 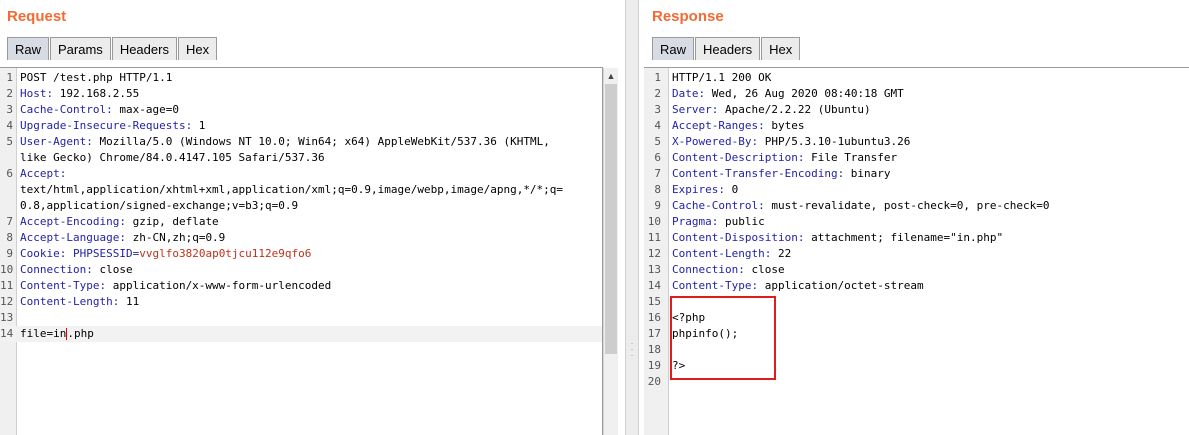 What do you see at coordinates (7, 333) in the screenshot?
I see `line-number: 14` at bounding box center [7, 333].